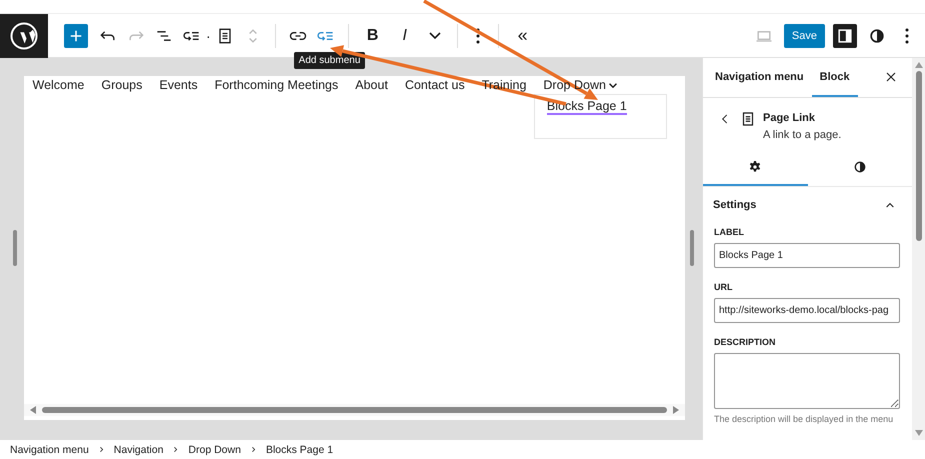 Image resolution: width=925 pixels, height=459 pixels. Describe the element at coordinates (178, 85) in the screenshot. I see `nav-link: Events` at that location.